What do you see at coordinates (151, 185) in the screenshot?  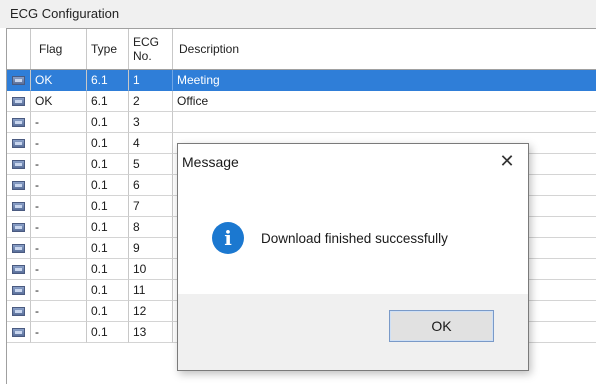 I see `ecg-number-cell: 6` at bounding box center [151, 185].